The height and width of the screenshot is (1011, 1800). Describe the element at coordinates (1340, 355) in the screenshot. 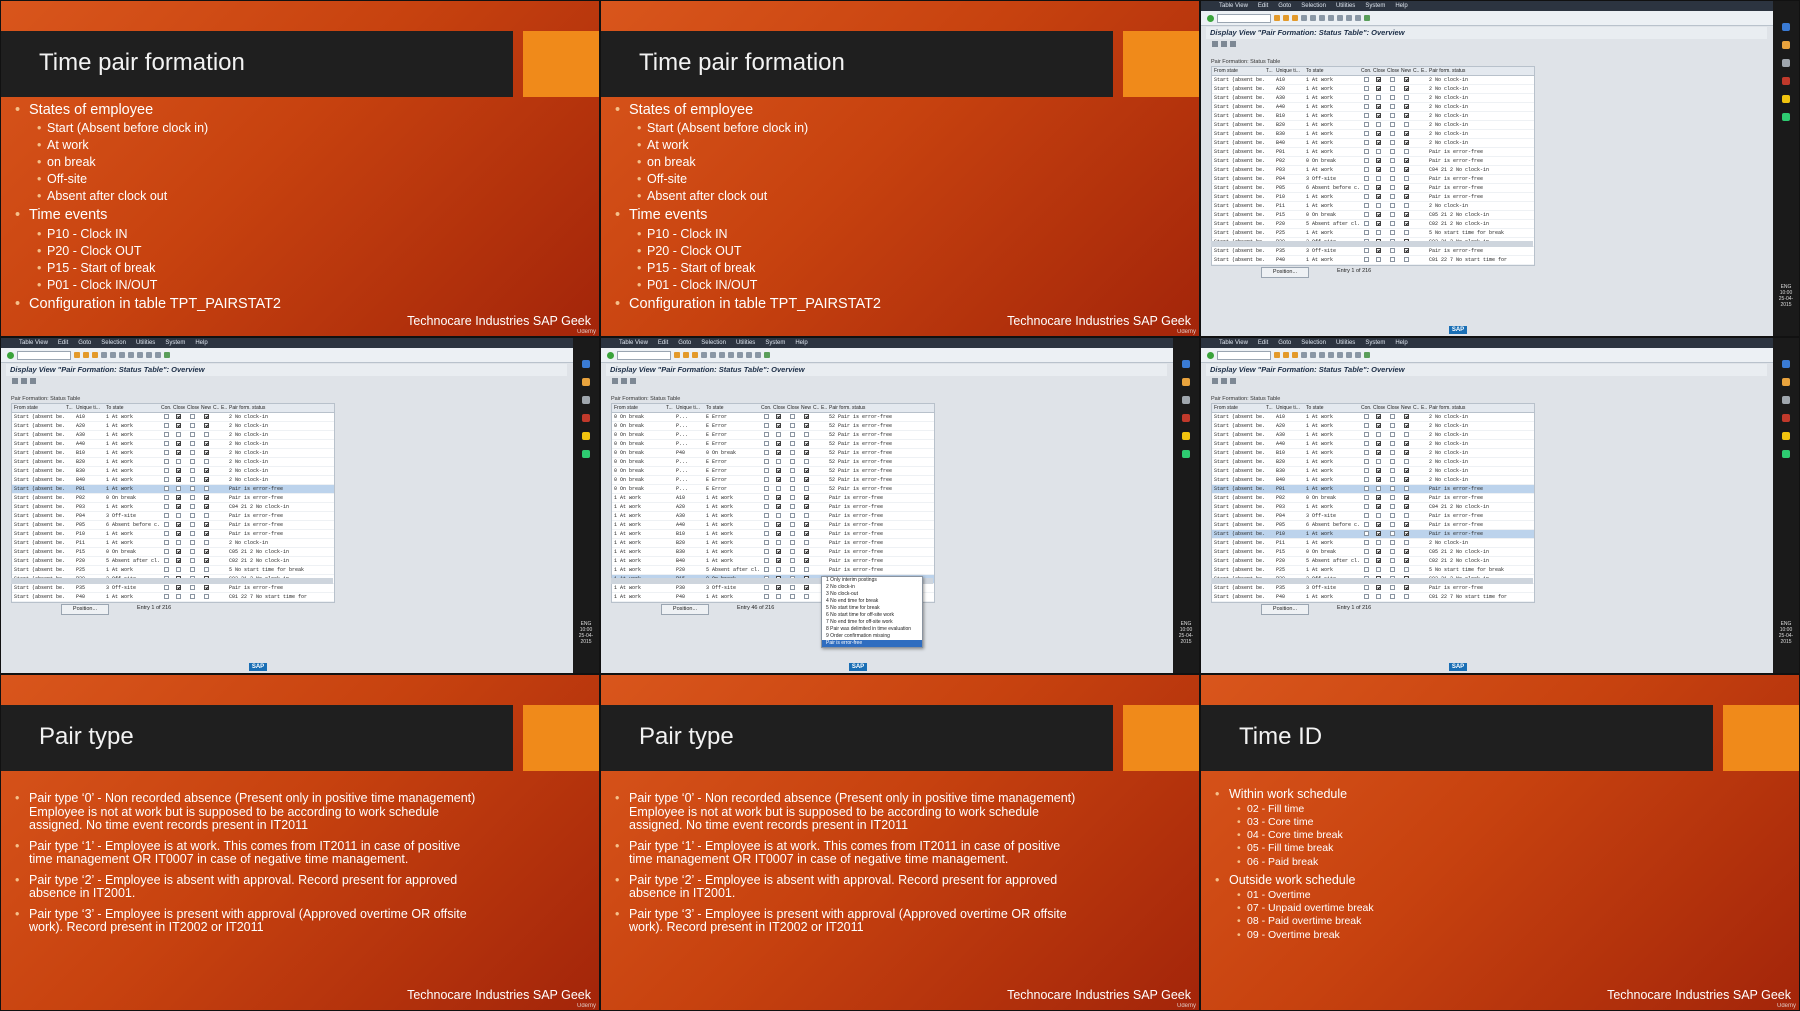

I see `prev-page-icon` at that location.